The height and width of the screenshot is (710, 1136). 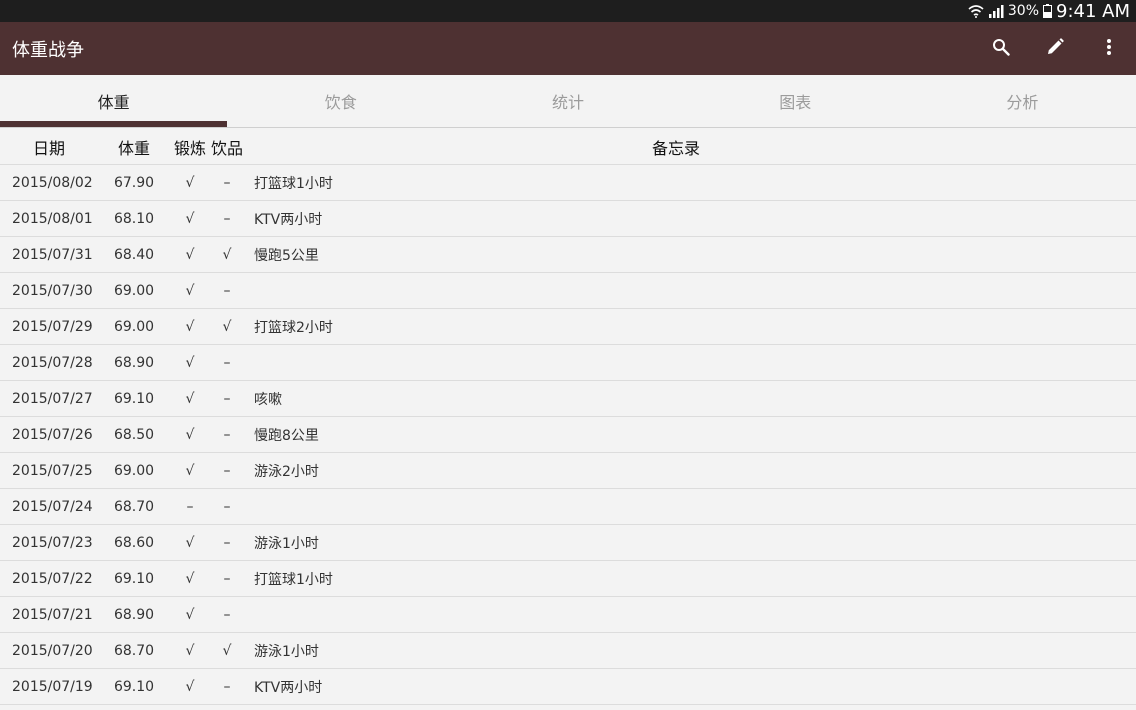 I want to click on tab-2: 饮食, so click(x=340, y=101).